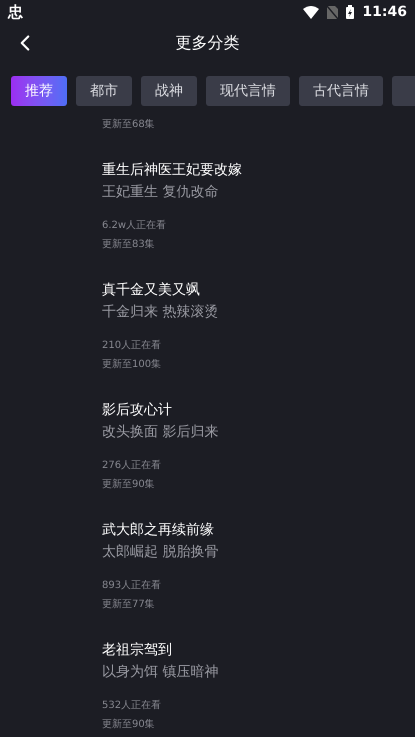 This screenshot has width=415, height=737. I want to click on wifi-icon, so click(311, 12).